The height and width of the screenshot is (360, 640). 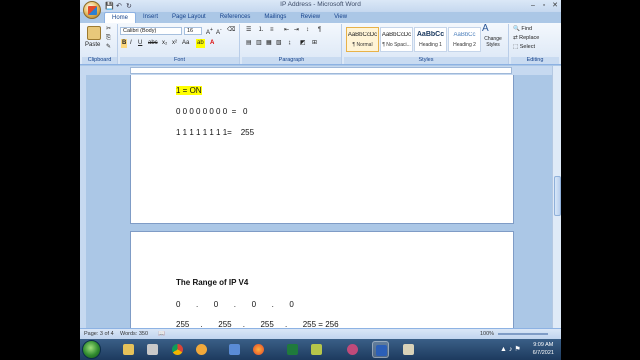 What do you see at coordinates (99, 334) in the screenshot?
I see `page-count: Page: 3 of 4` at bounding box center [99, 334].